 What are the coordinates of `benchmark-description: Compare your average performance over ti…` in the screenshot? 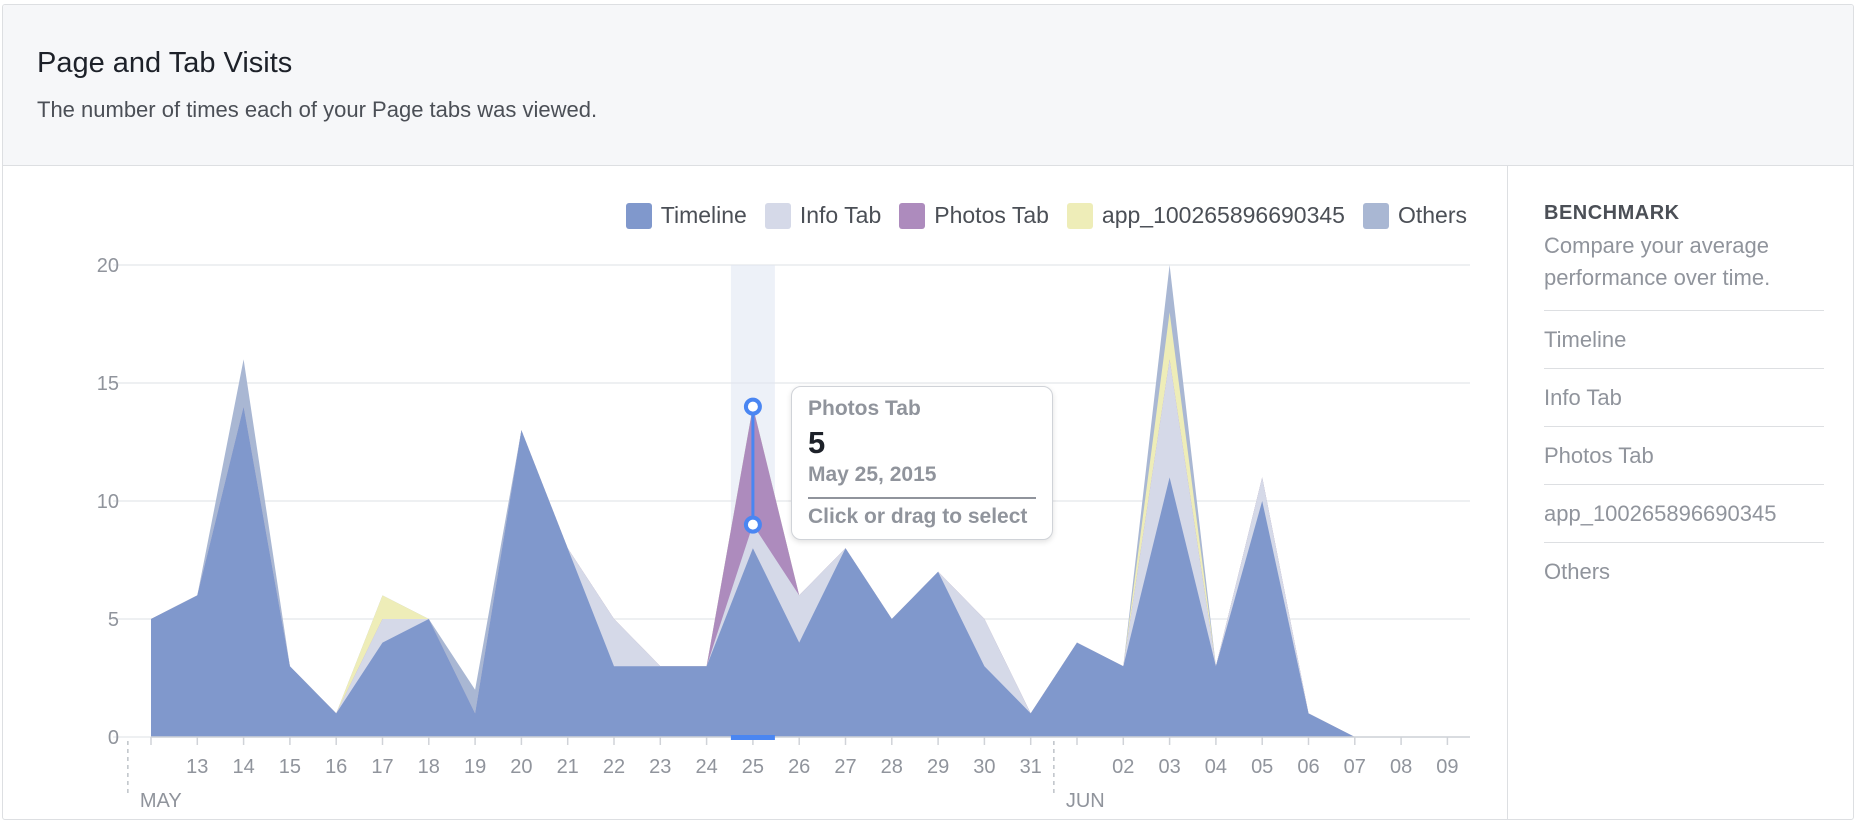 It's located at (1657, 261).